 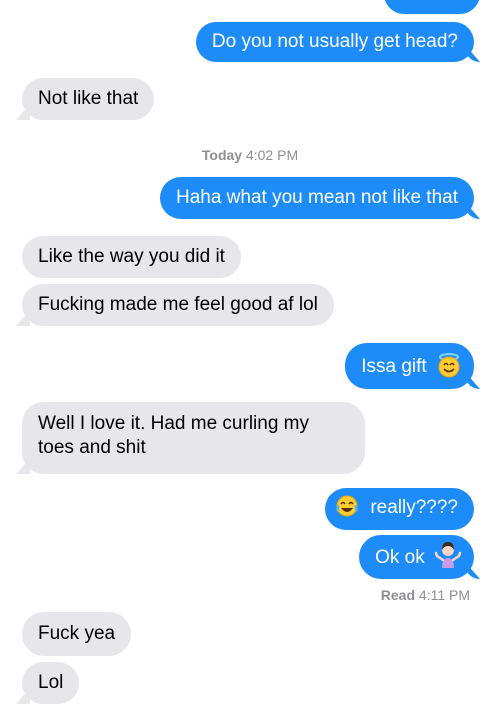 What do you see at coordinates (448, 555) in the screenshot?
I see `person-shrugging-icon` at bounding box center [448, 555].